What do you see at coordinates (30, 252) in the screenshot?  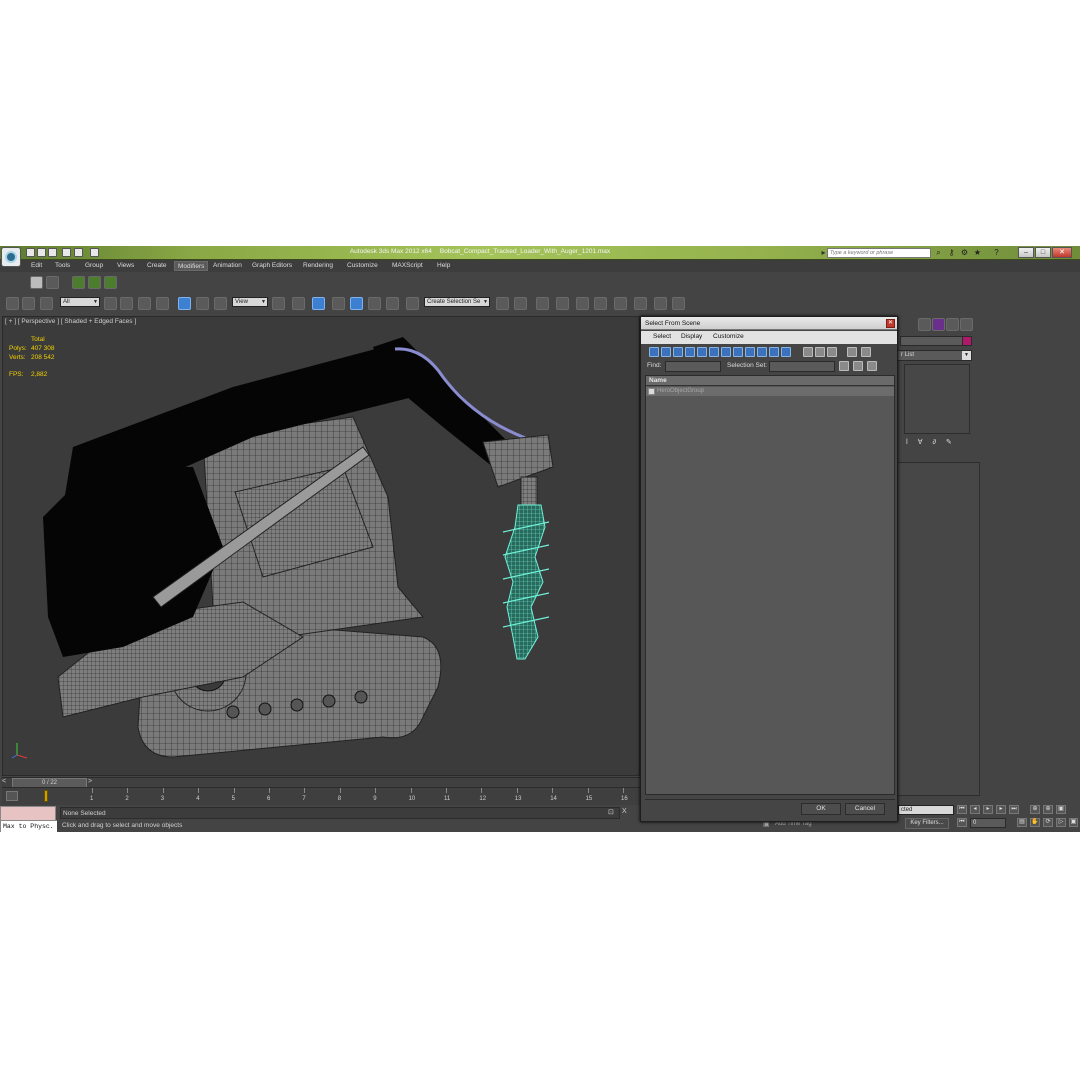 I see `new-file-icon` at bounding box center [30, 252].